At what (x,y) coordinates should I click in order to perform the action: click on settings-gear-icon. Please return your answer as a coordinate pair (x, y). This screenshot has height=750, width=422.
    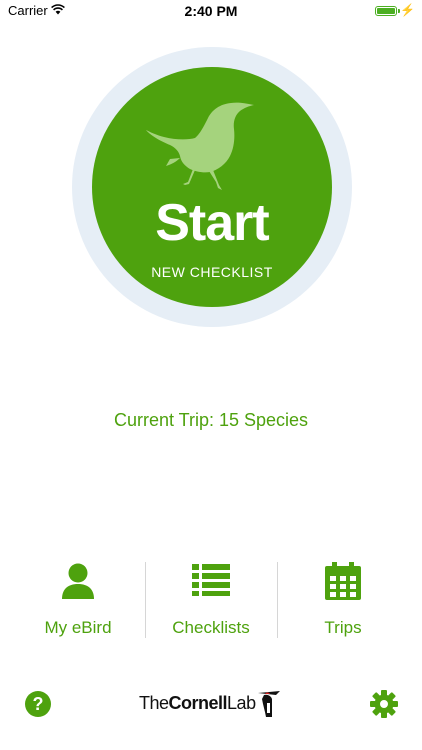
    Looking at the image, I should click on (384, 704).